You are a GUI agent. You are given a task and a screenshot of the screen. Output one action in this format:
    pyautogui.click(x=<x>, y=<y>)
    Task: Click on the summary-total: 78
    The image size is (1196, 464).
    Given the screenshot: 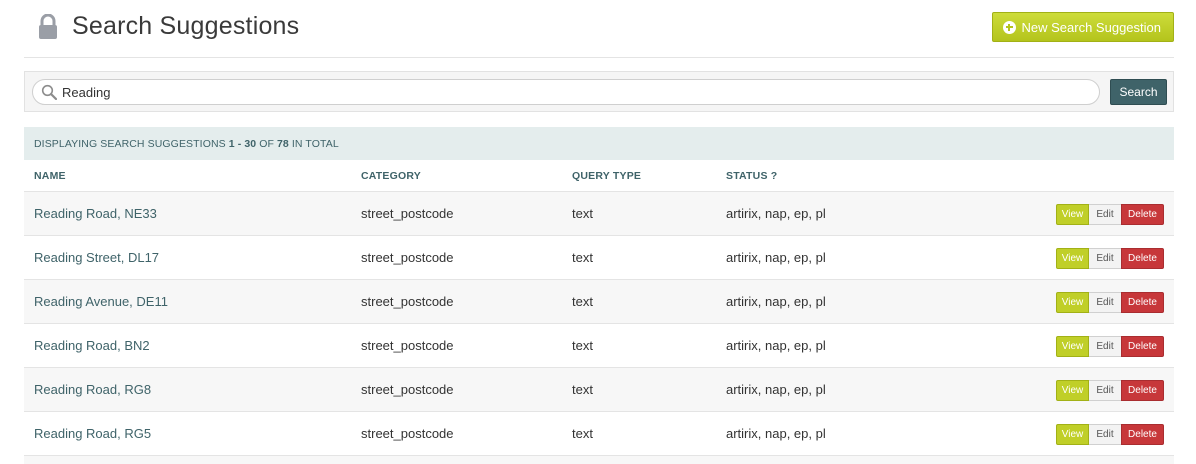 What is the action you would take?
    pyautogui.click(x=282, y=143)
    